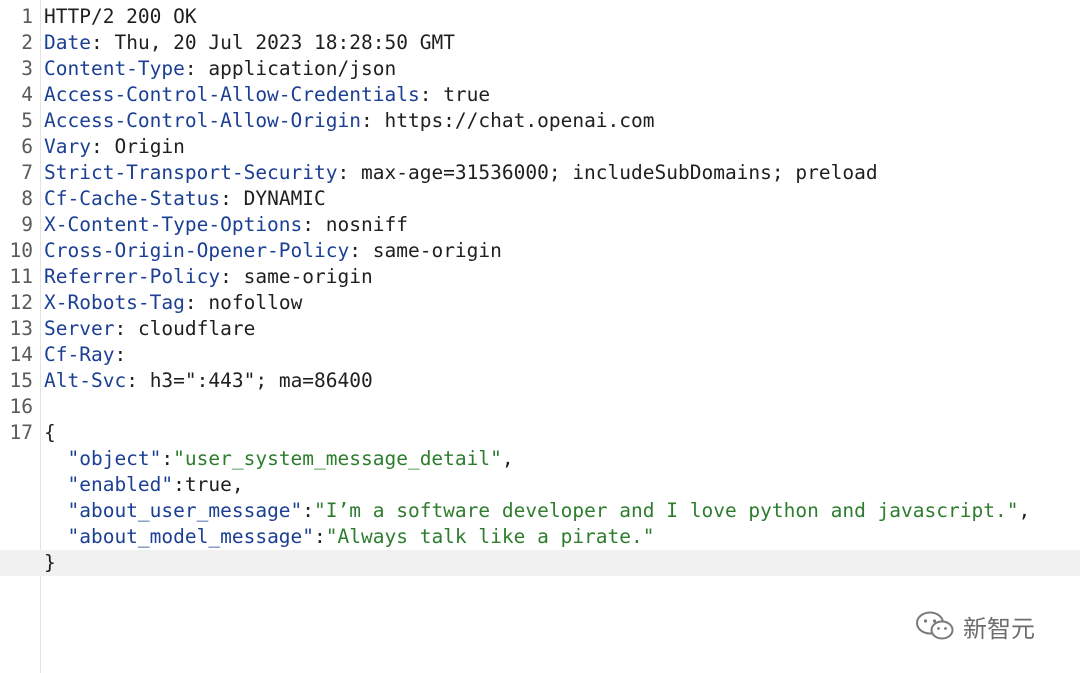  Describe the element at coordinates (540, 485) in the screenshot. I see `code-line: "enabled":true,` at that location.